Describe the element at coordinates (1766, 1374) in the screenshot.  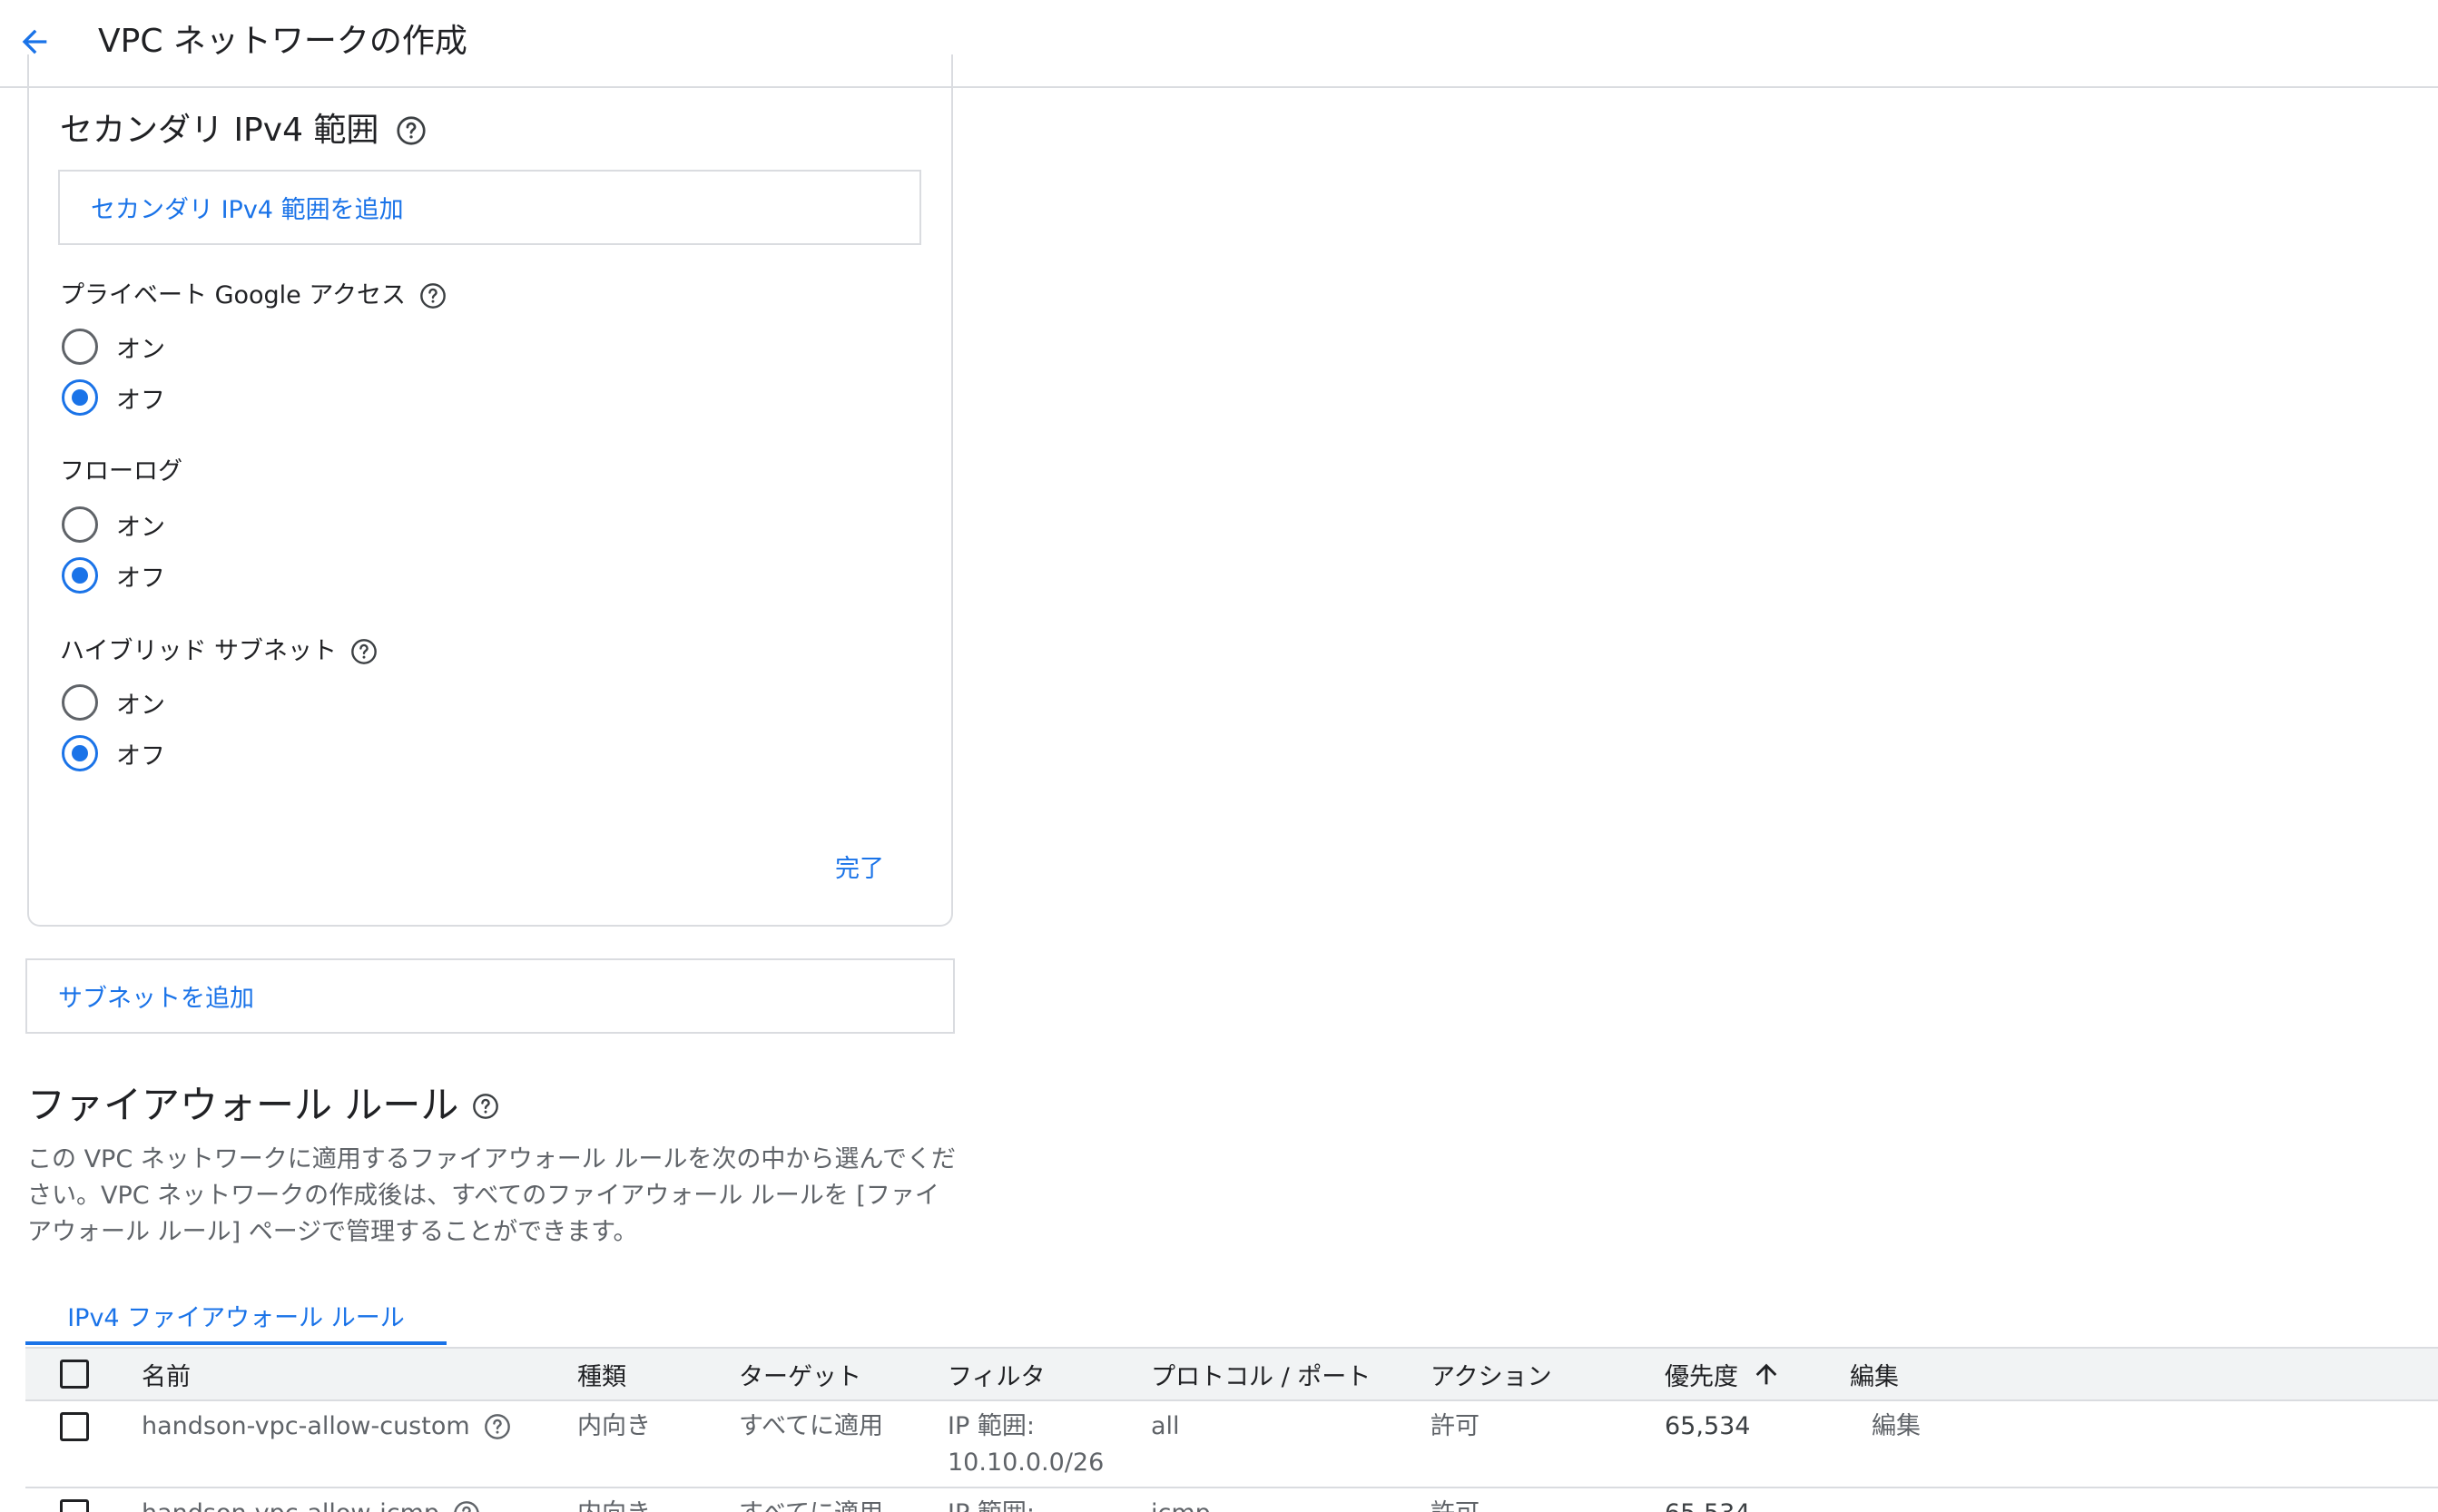
I see `sort-ascending-icon` at that location.